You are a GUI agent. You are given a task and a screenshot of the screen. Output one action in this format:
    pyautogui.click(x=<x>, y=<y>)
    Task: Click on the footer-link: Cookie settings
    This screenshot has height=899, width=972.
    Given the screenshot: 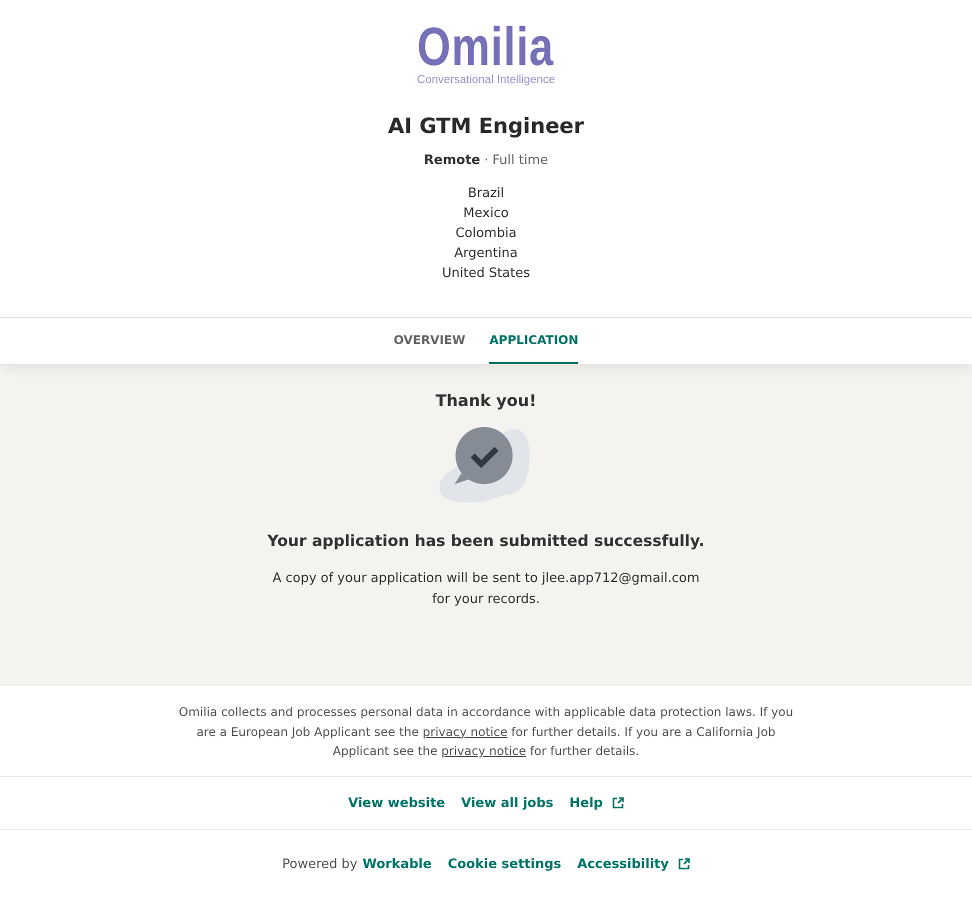 What is the action you would take?
    pyautogui.click(x=505, y=864)
    